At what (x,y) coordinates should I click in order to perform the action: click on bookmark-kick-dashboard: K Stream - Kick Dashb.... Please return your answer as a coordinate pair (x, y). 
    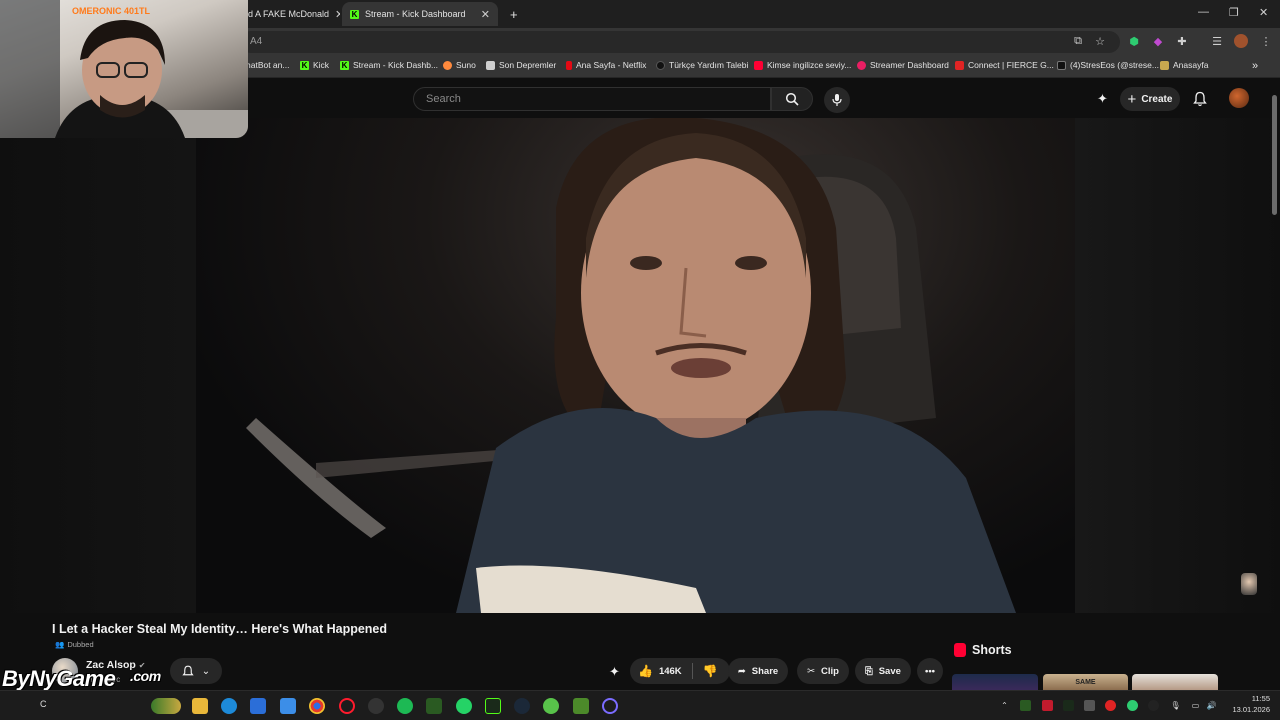
    Looking at the image, I should click on (389, 65).